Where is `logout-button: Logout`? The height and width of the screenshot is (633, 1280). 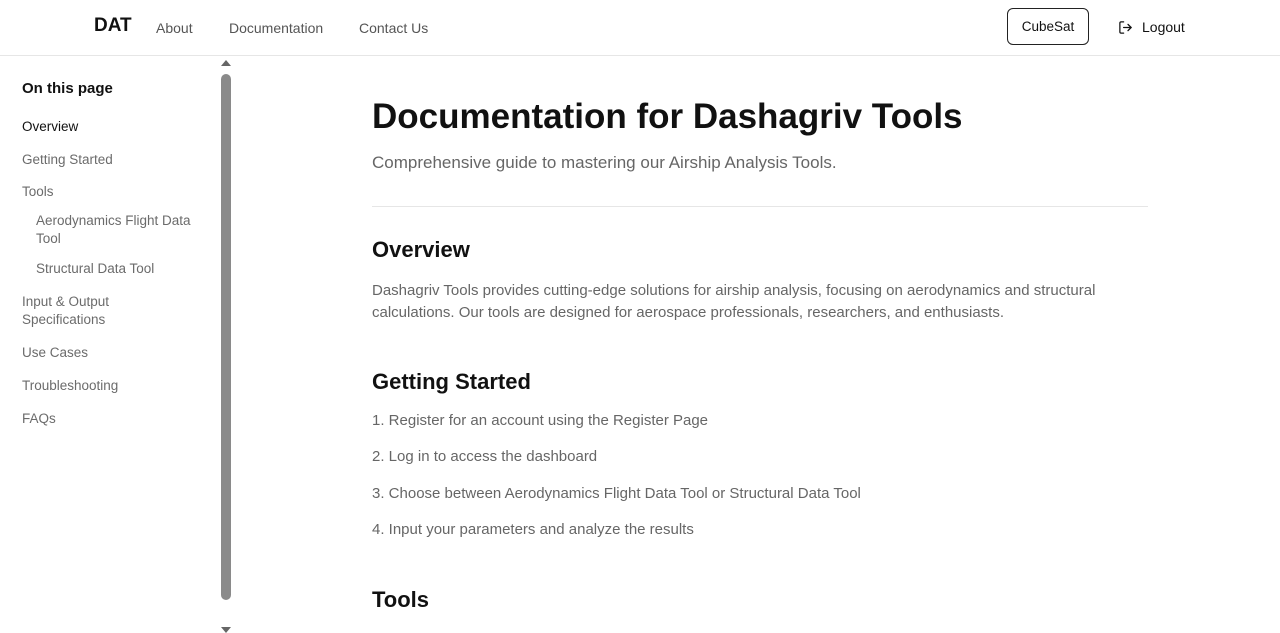 logout-button: Logout is located at coordinates (1151, 27).